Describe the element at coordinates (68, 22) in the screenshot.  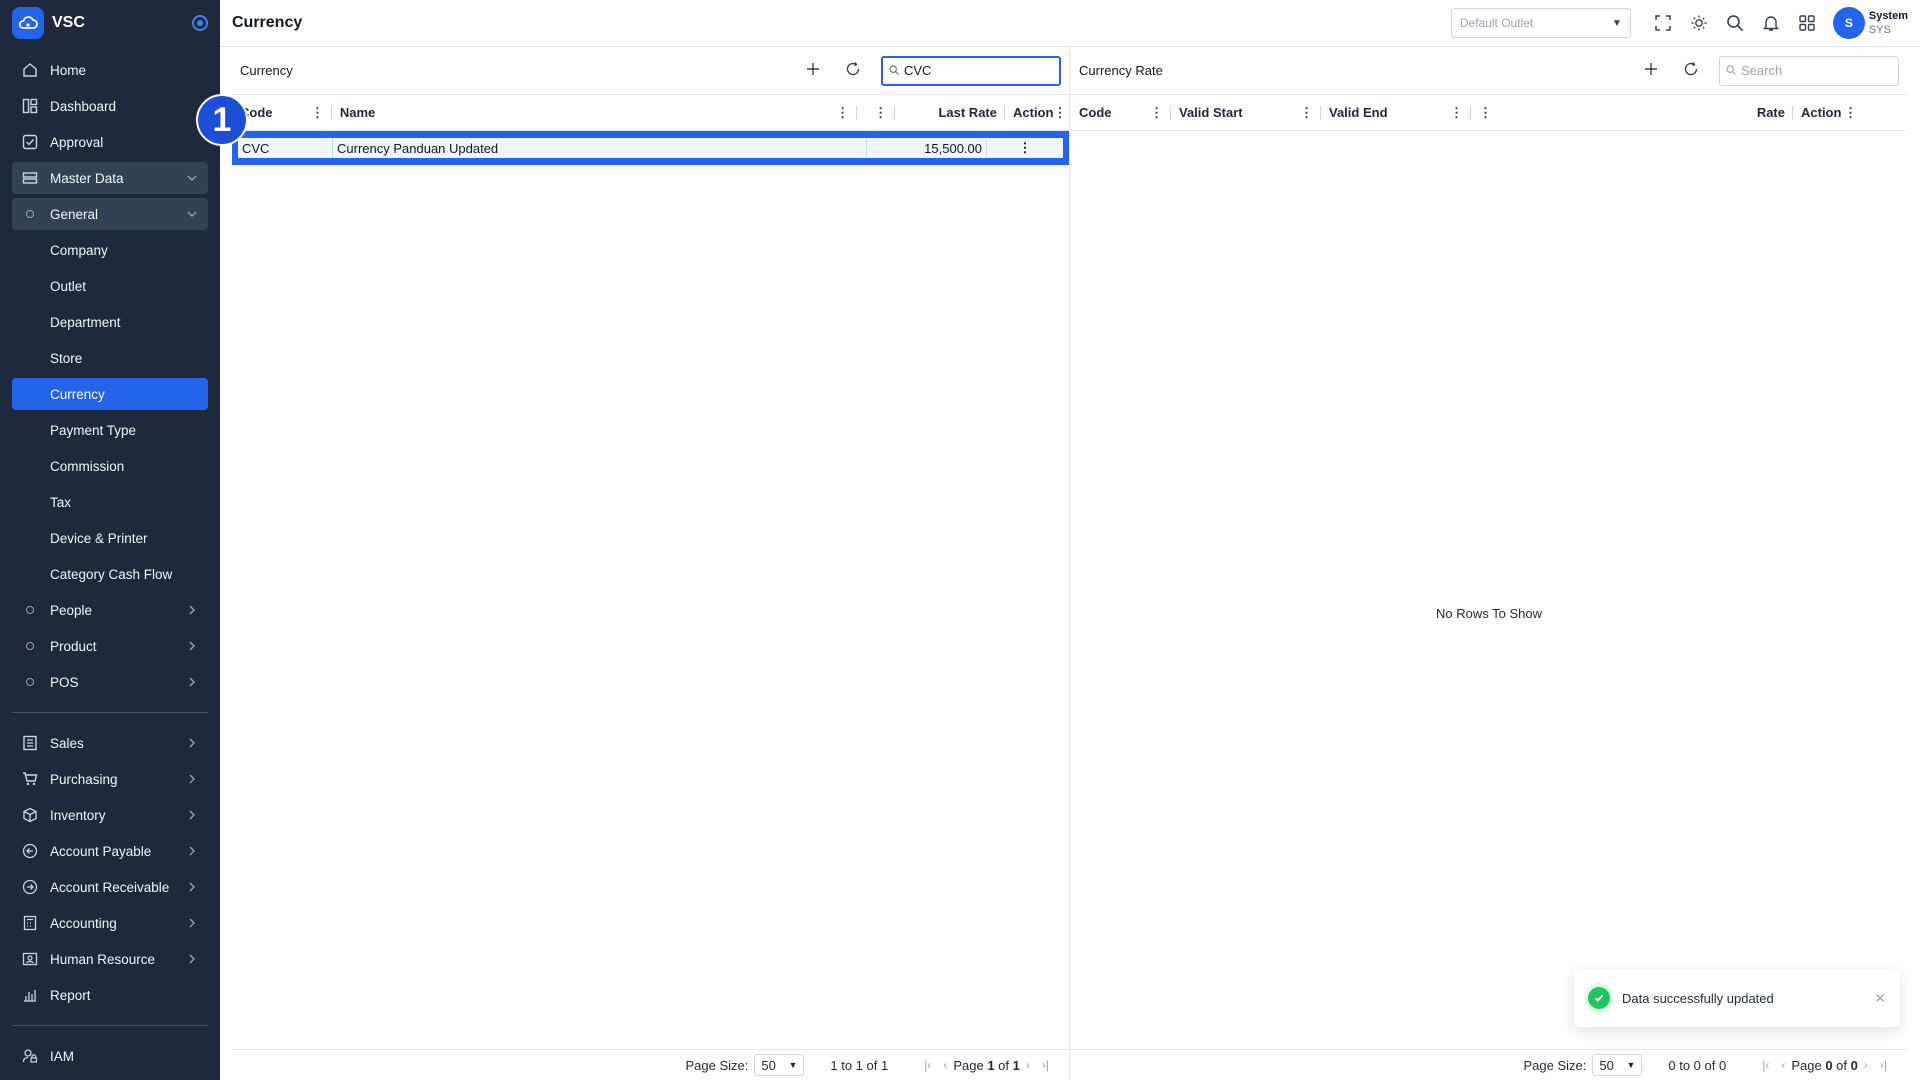
I see `brand-name: VSC` at that location.